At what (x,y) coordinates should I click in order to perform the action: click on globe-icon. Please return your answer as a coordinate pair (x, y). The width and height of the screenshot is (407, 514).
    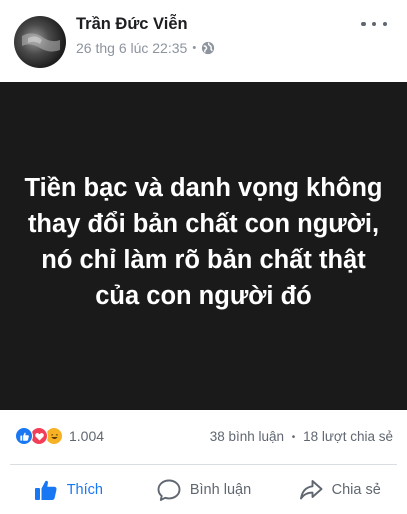
    Looking at the image, I should click on (208, 48).